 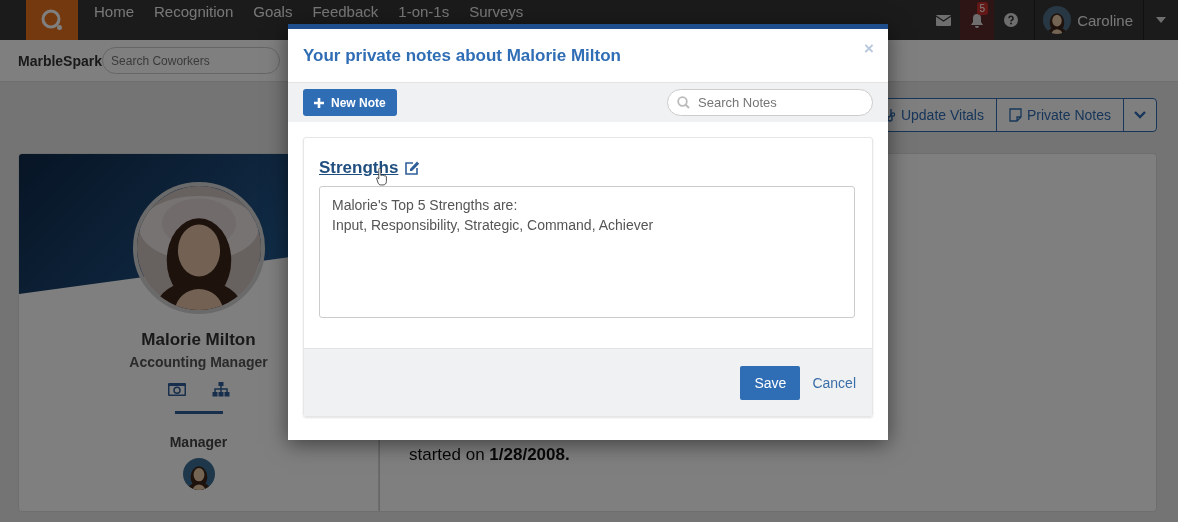 I want to click on nav-link: Surveys, so click(x=496, y=11).